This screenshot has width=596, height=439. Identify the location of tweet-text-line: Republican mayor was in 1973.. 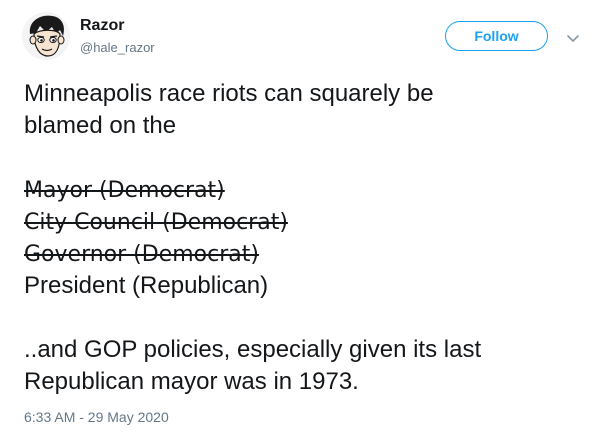
(191, 381).